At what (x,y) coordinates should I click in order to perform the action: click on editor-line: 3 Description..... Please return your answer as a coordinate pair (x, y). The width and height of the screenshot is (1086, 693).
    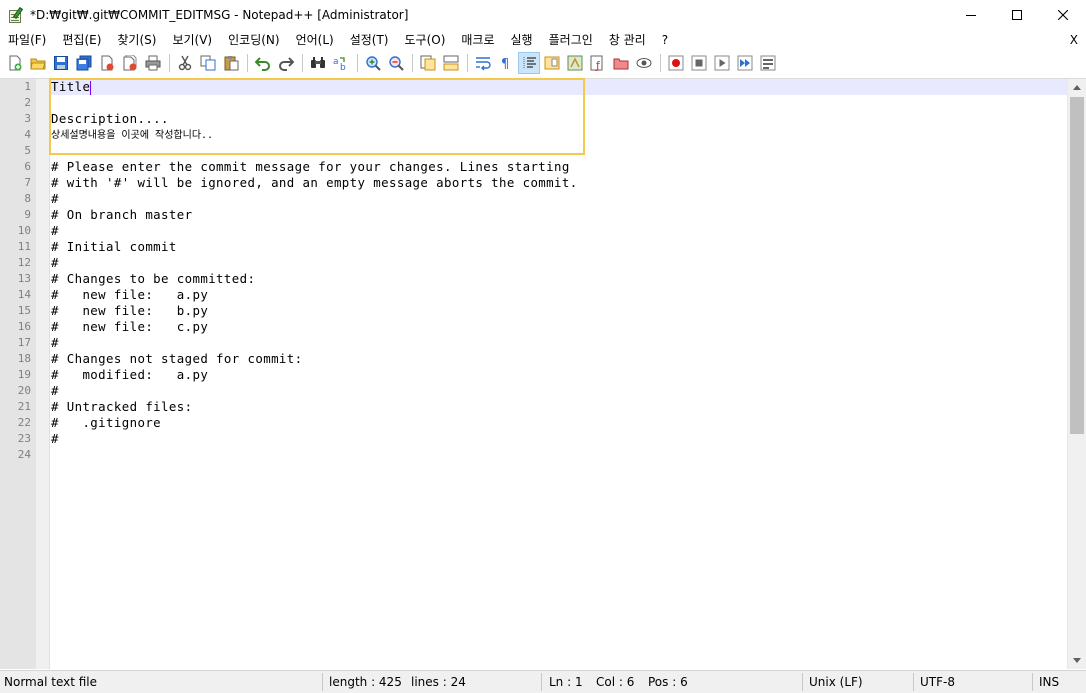
    Looking at the image, I should click on (533, 119).